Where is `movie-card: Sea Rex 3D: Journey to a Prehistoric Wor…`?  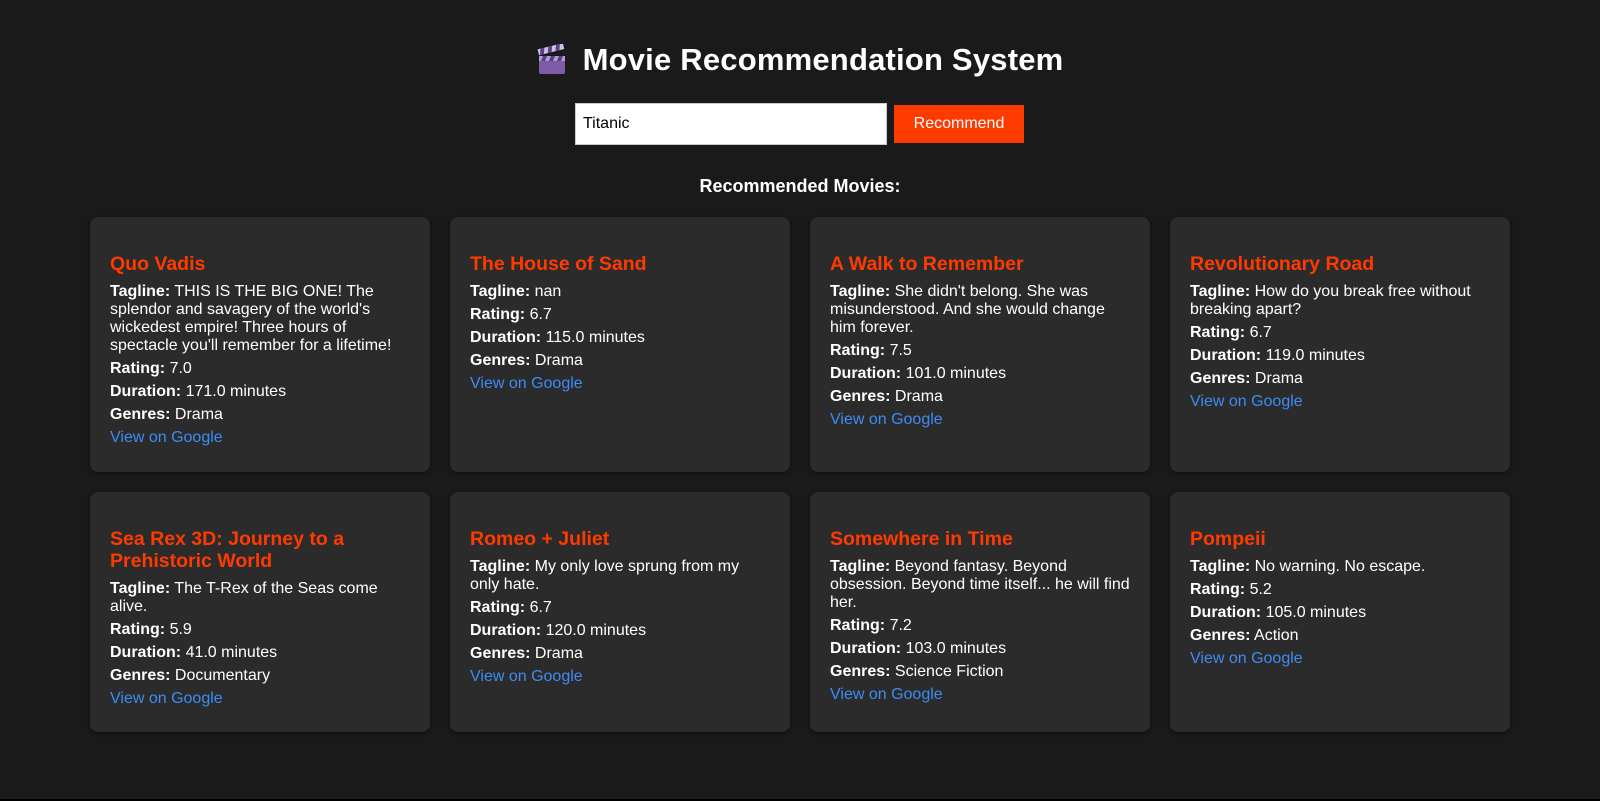 movie-card: Sea Rex 3D: Journey to a Prehistoric Wor… is located at coordinates (260, 612).